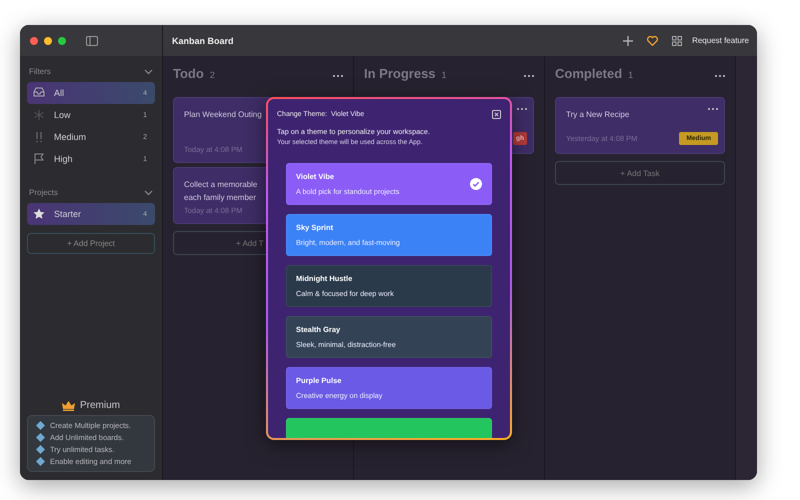 The height and width of the screenshot is (500, 800). I want to click on crown-icon, so click(68, 405).